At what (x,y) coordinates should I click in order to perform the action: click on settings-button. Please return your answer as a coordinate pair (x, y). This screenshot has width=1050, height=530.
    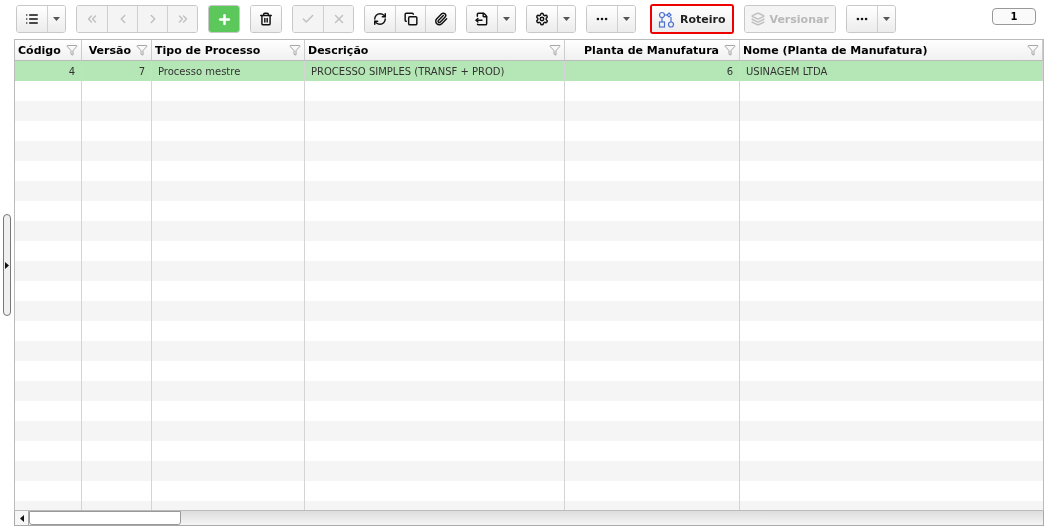
    Looking at the image, I should click on (542, 19).